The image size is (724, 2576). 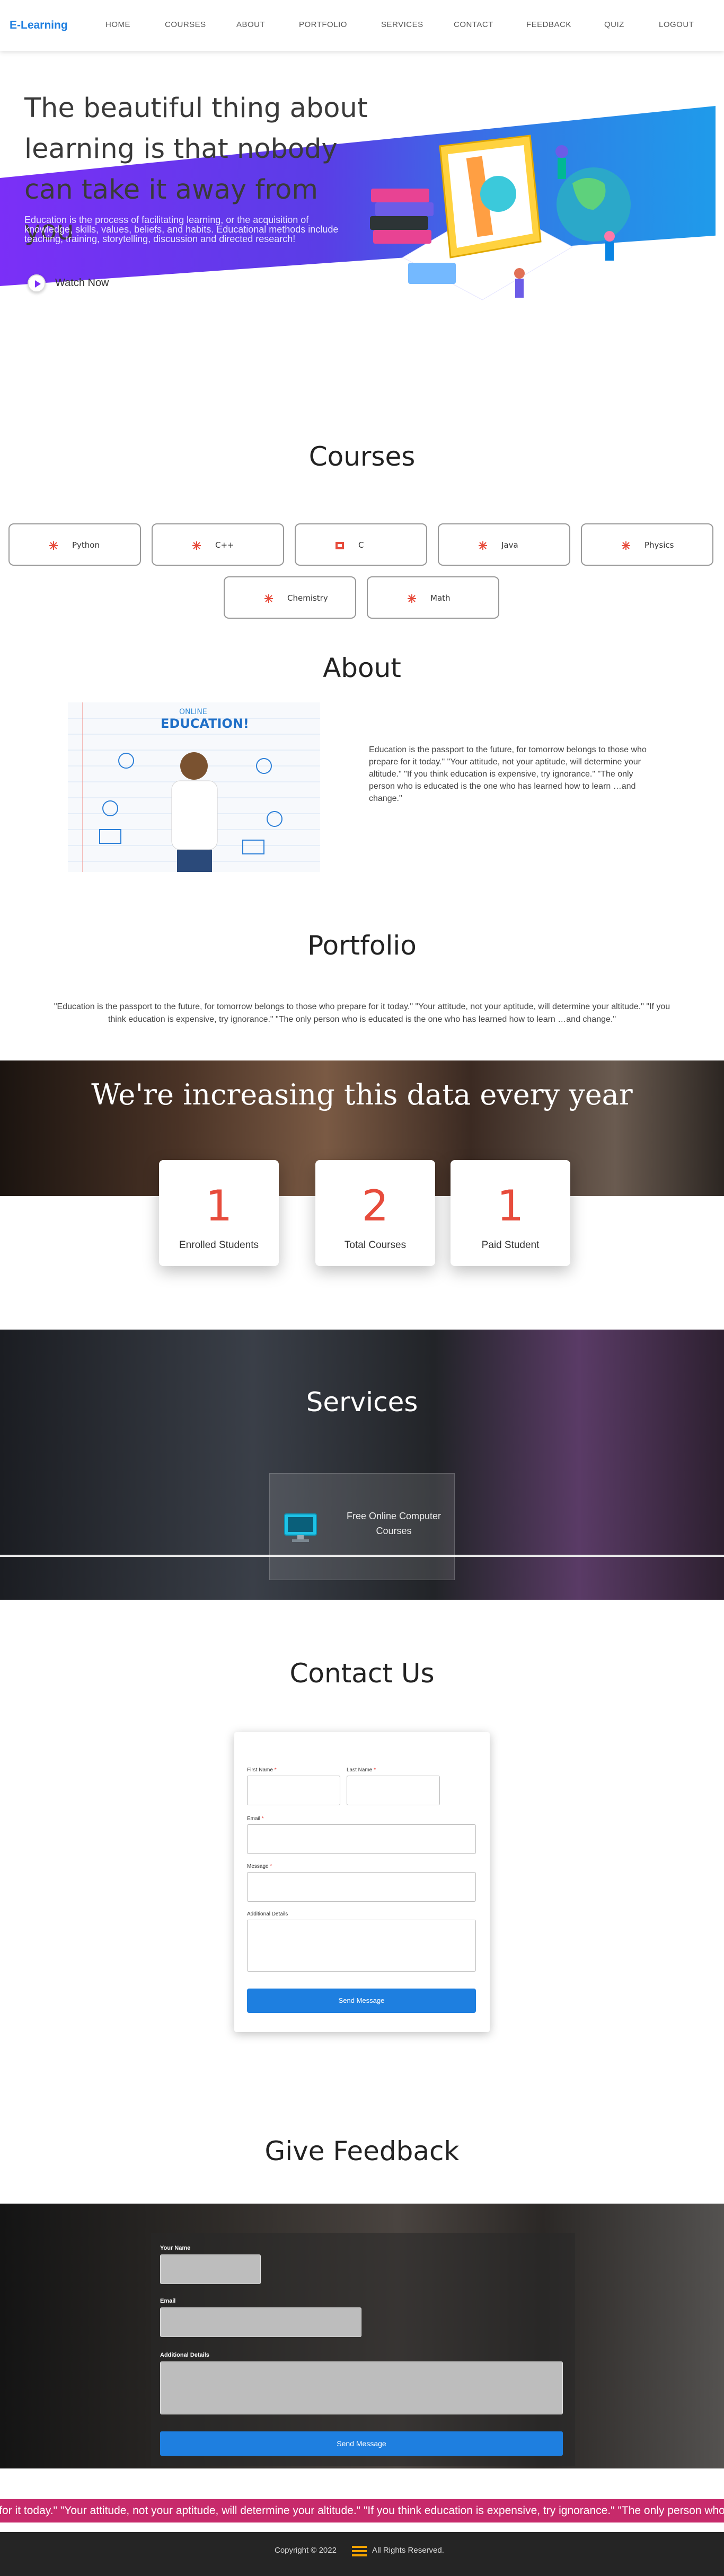 I want to click on course-card-java: Java, so click(x=504, y=544).